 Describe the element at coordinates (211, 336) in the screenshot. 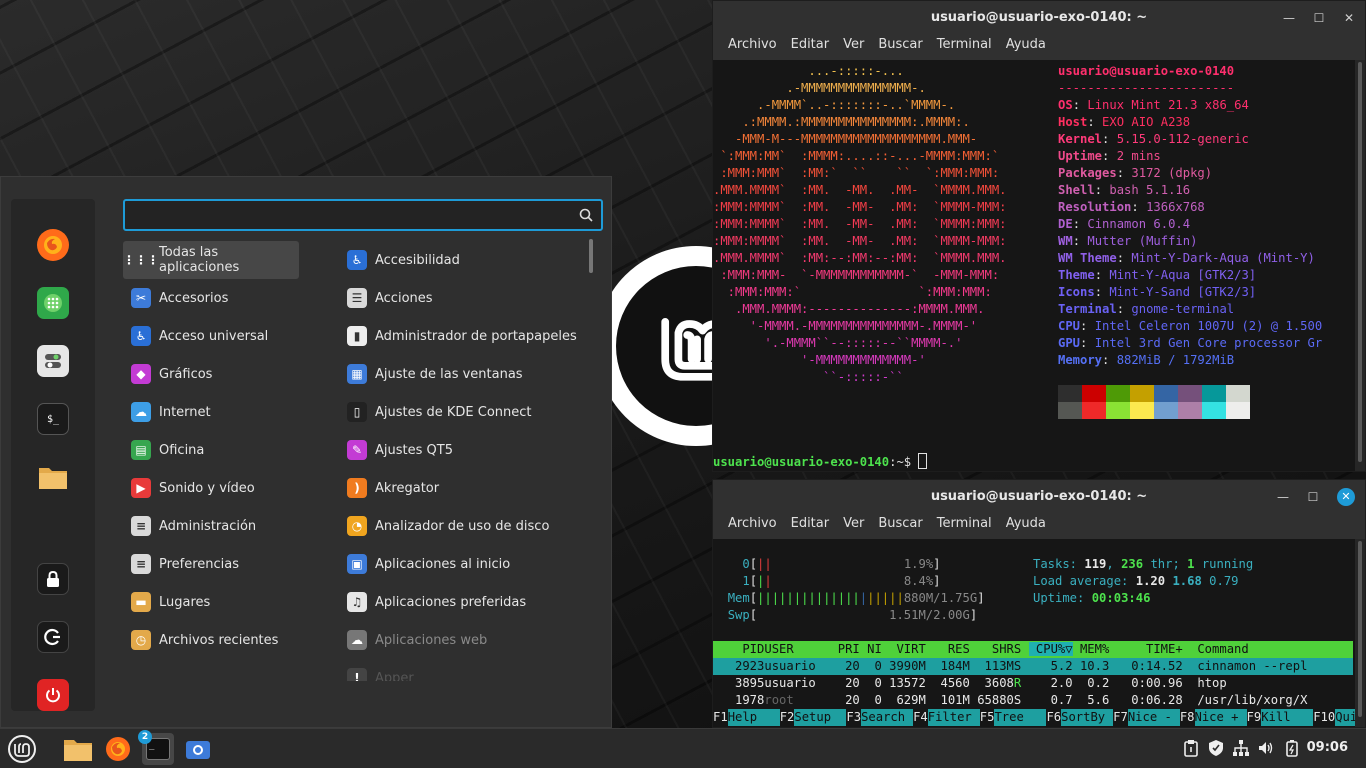

I see `category-item: ♿ Acceso universal` at that location.